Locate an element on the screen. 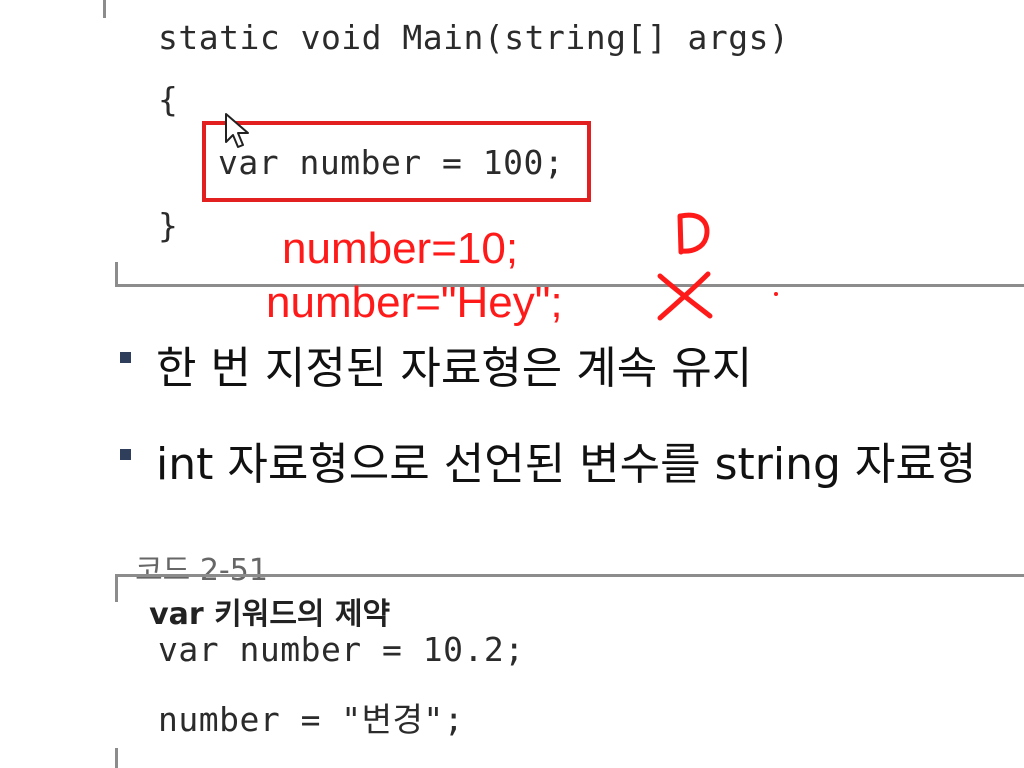 This screenshot has width=1024, height=768. code-block-top-bottom-border is located at coordinates (569, 285).